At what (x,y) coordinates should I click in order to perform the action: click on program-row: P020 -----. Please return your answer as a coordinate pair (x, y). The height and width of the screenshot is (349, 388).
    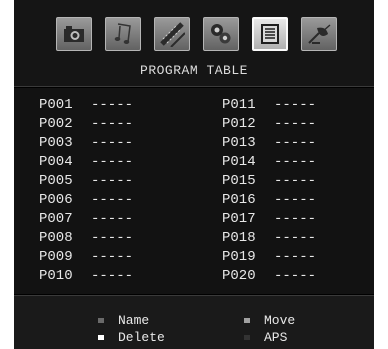
    Looking at the image, I should click on (269, 276).